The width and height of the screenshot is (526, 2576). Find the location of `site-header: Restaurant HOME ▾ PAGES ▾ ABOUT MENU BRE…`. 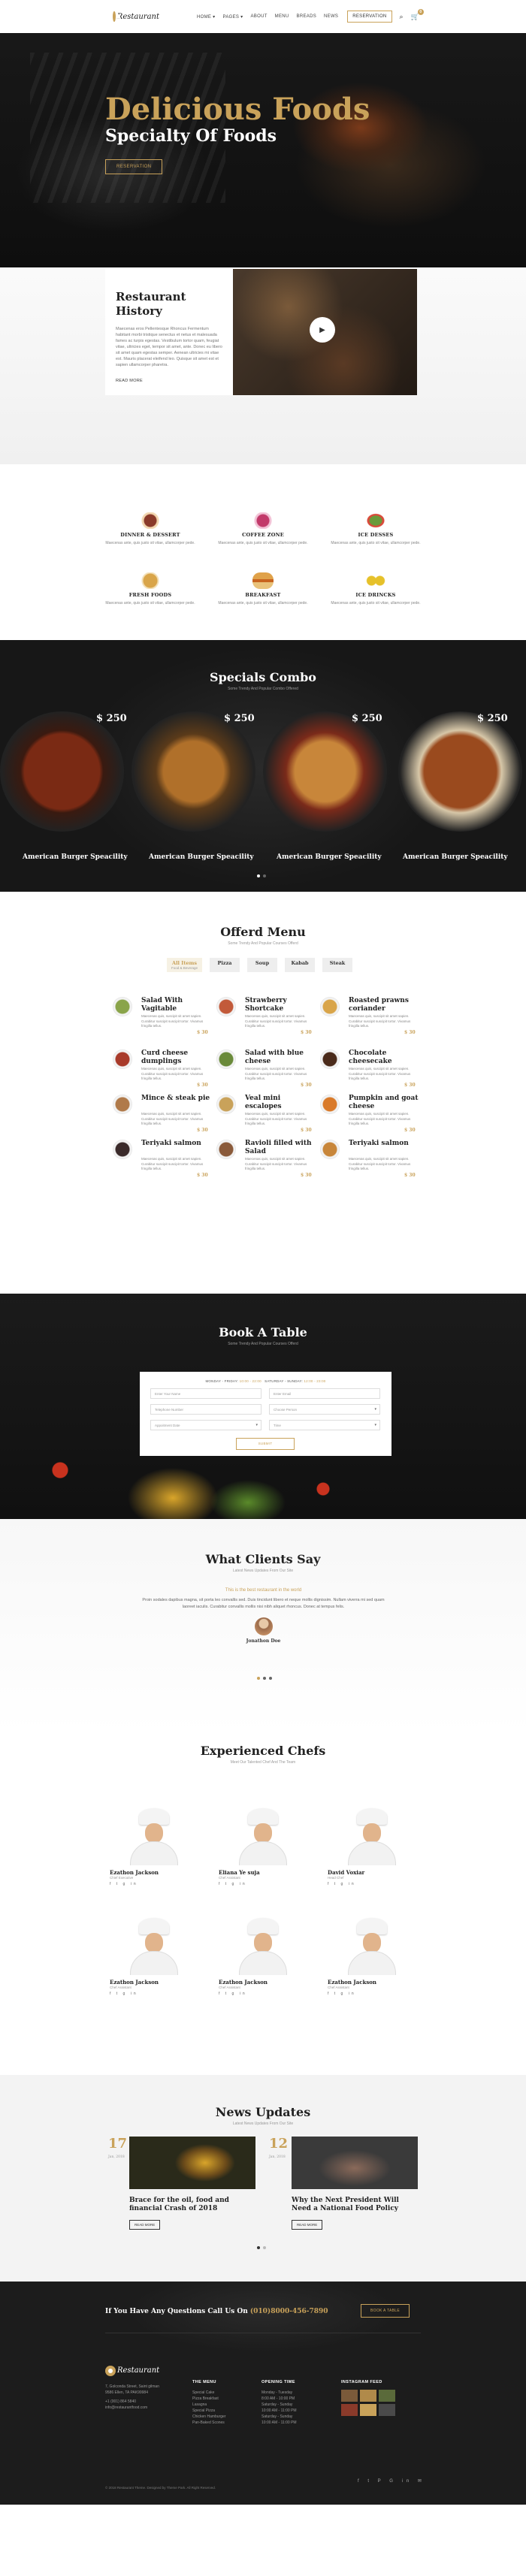

site-header: Restaurant HOME ▾ PAGES ▾ ABOUT MENU BRE… is located at coordinates (263, 16).